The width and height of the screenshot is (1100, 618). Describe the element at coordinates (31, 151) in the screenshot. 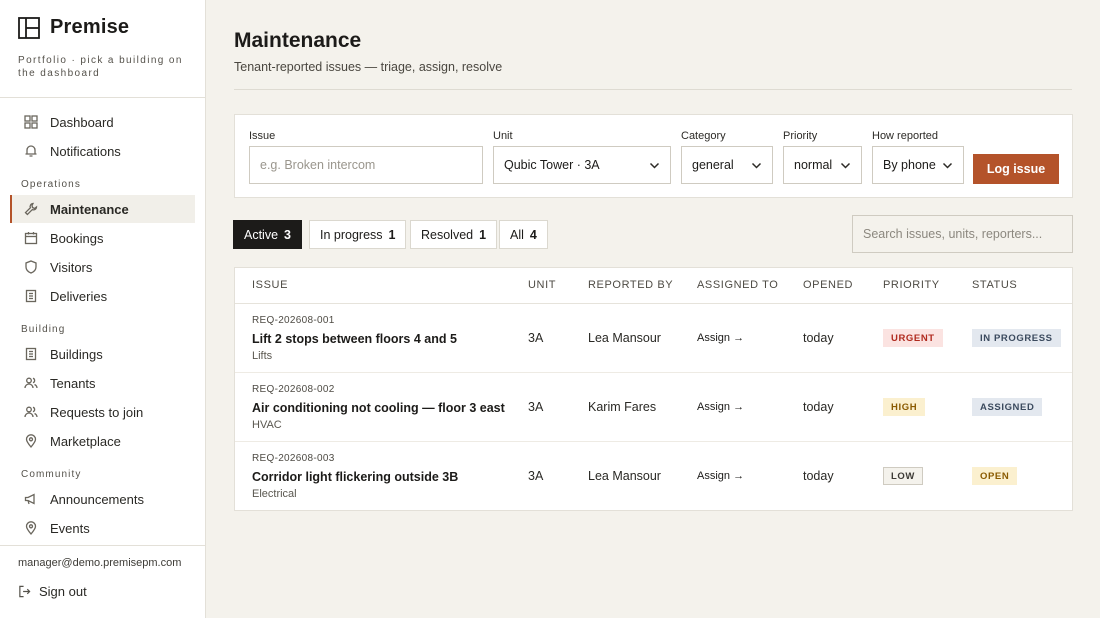

I see `bell-icon` at that location.